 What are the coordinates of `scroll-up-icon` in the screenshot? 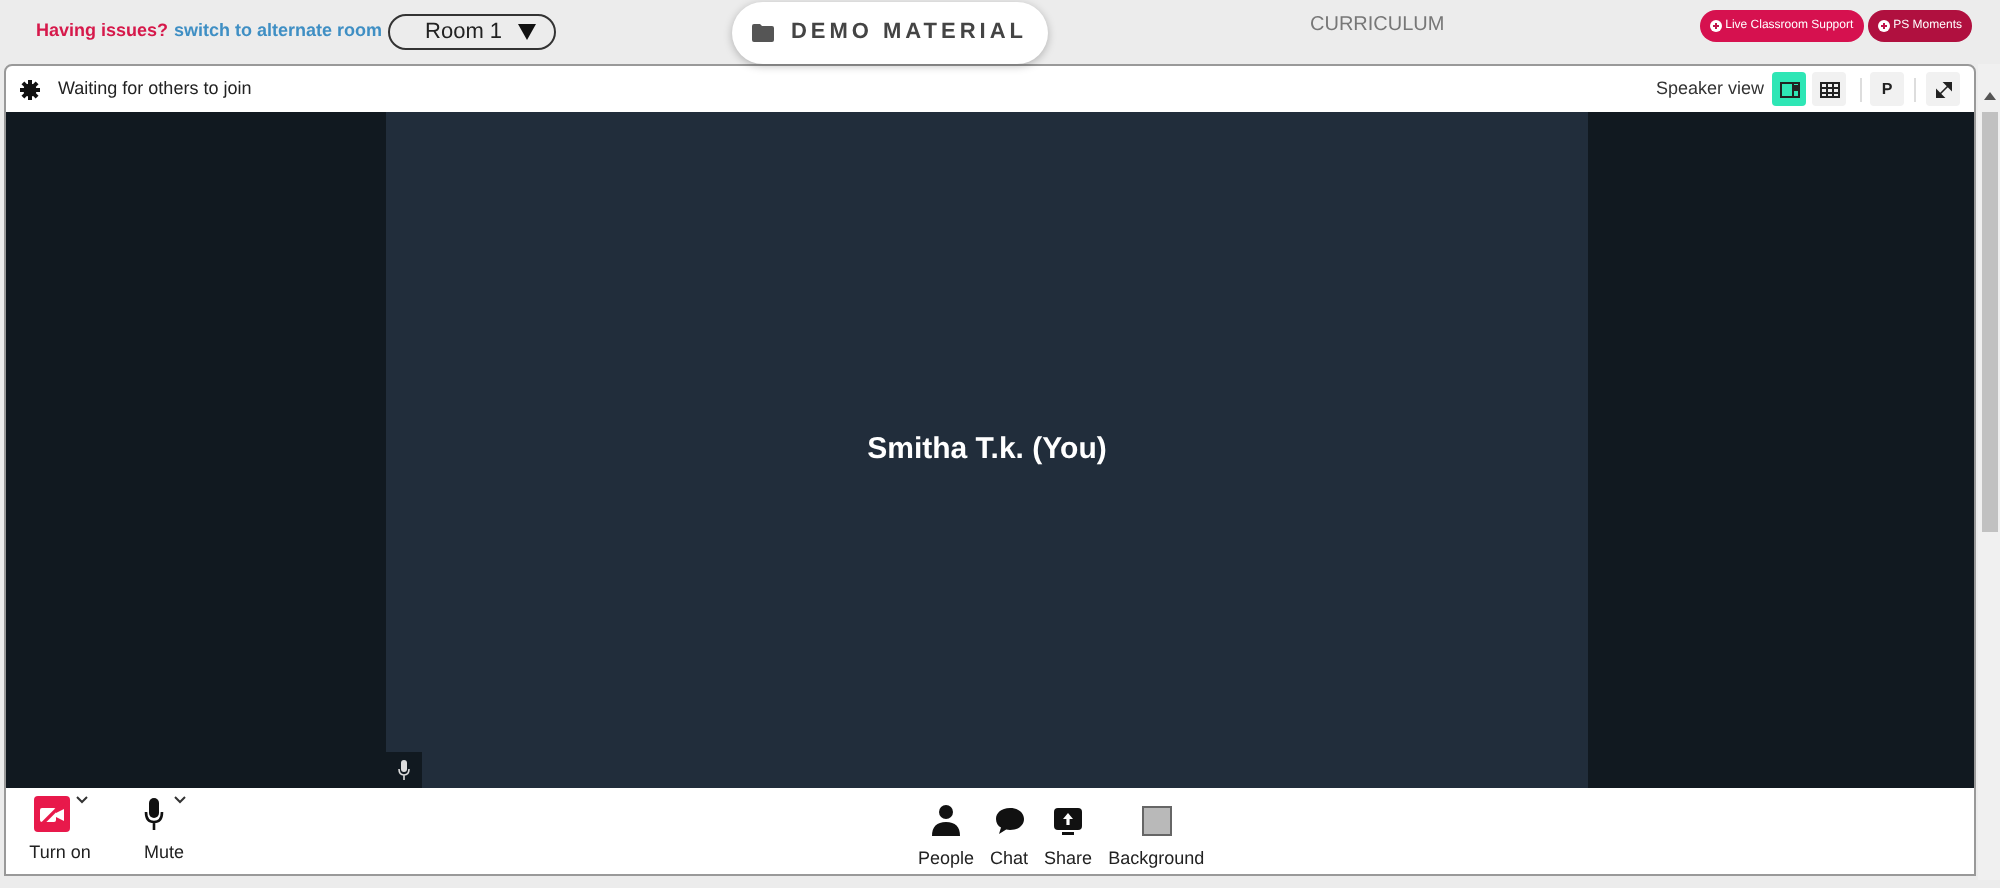 It's located at (1989, 96).